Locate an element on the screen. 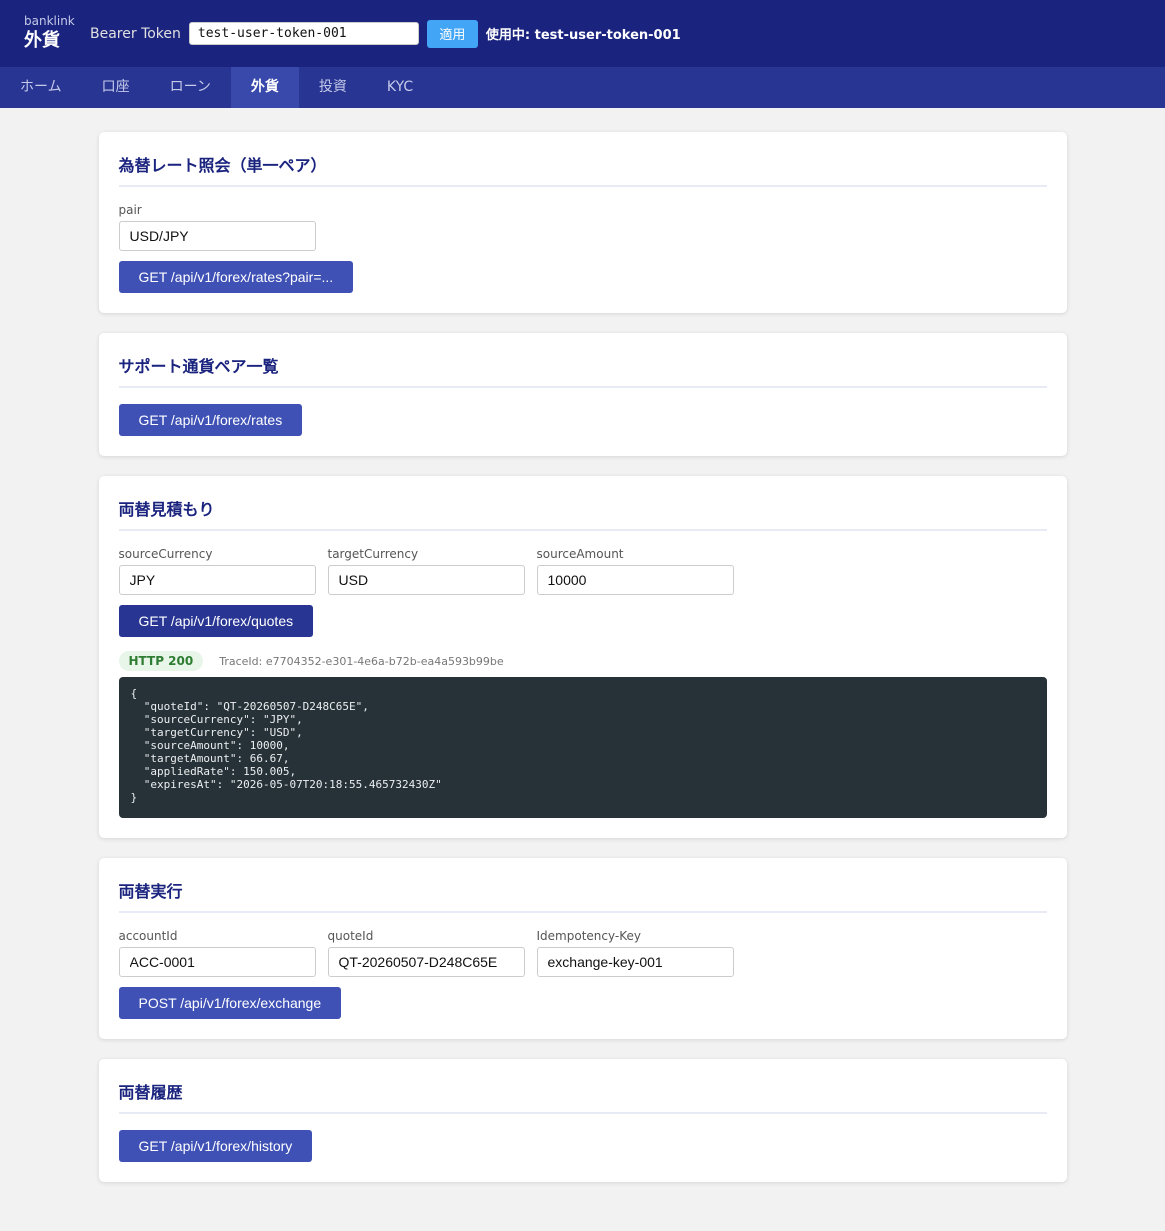 The height and width of the screenshot is (1231, 1165). post-exchange-button: POST /api/v1/forex/exchange is located at coordinates (230, 1003).